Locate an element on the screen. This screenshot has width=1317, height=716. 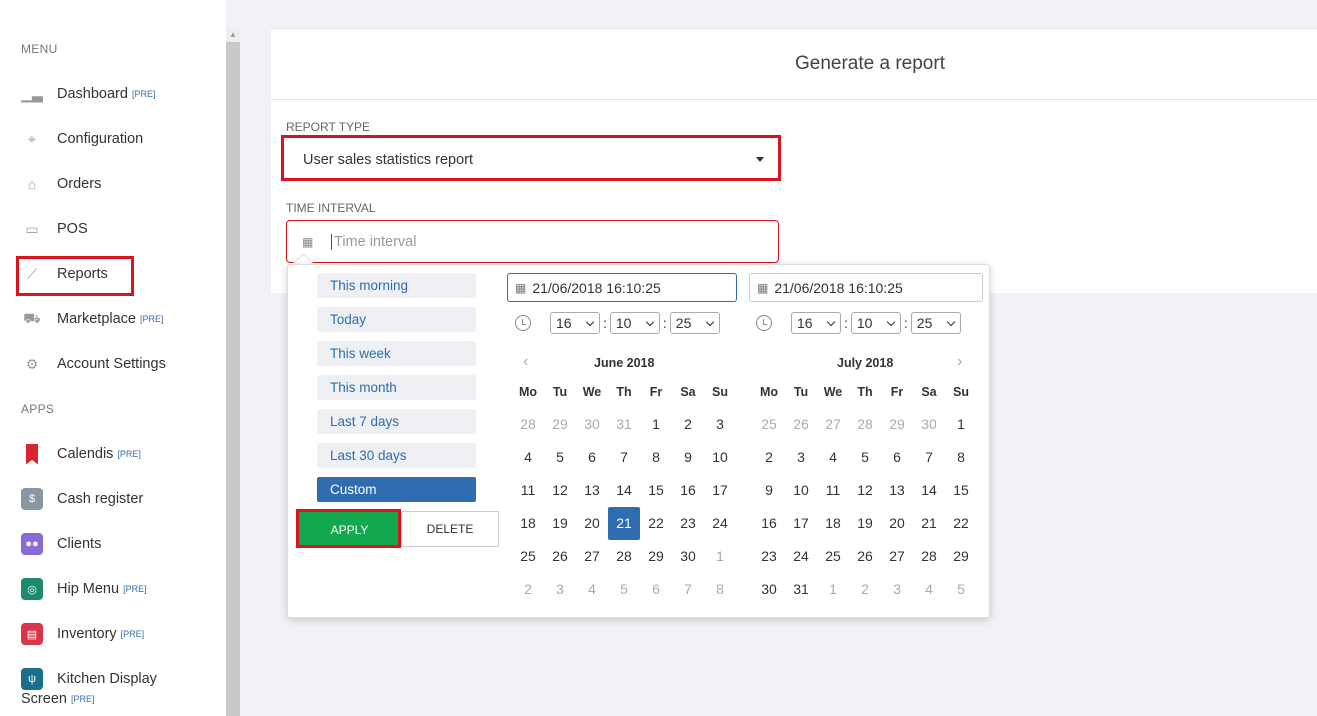
time-interval-field: ▦ is located at coordinates (532, 241).